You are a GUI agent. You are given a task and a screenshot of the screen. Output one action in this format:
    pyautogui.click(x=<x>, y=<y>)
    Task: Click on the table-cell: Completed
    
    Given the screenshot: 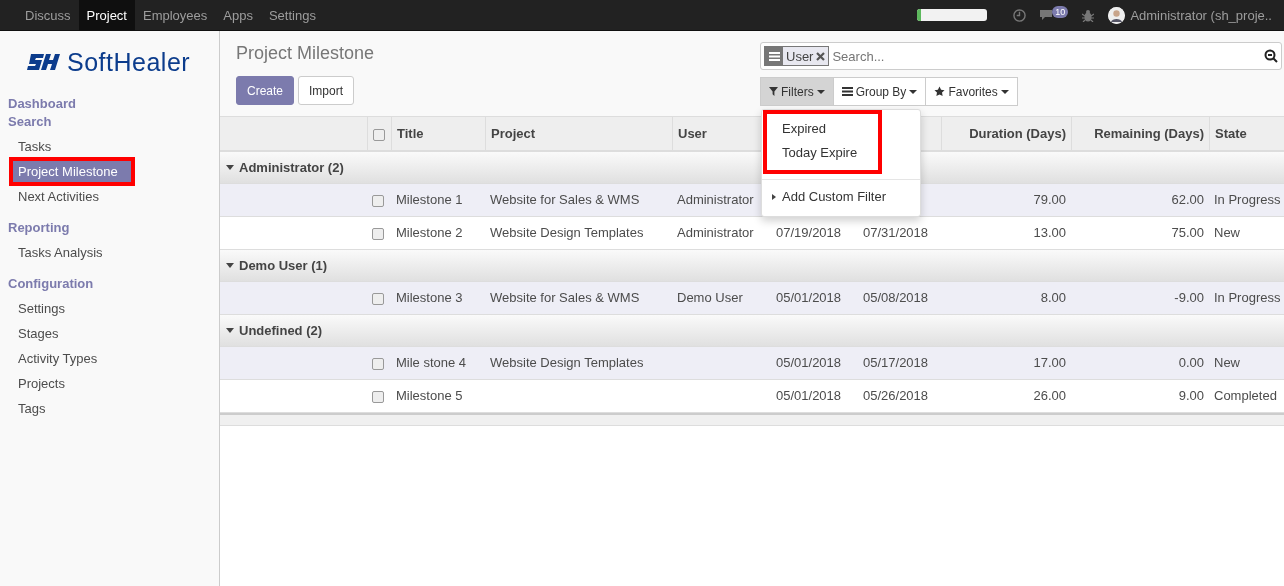 What is the action you would take?
    pyautogui.click(x=1245, y=395)
    